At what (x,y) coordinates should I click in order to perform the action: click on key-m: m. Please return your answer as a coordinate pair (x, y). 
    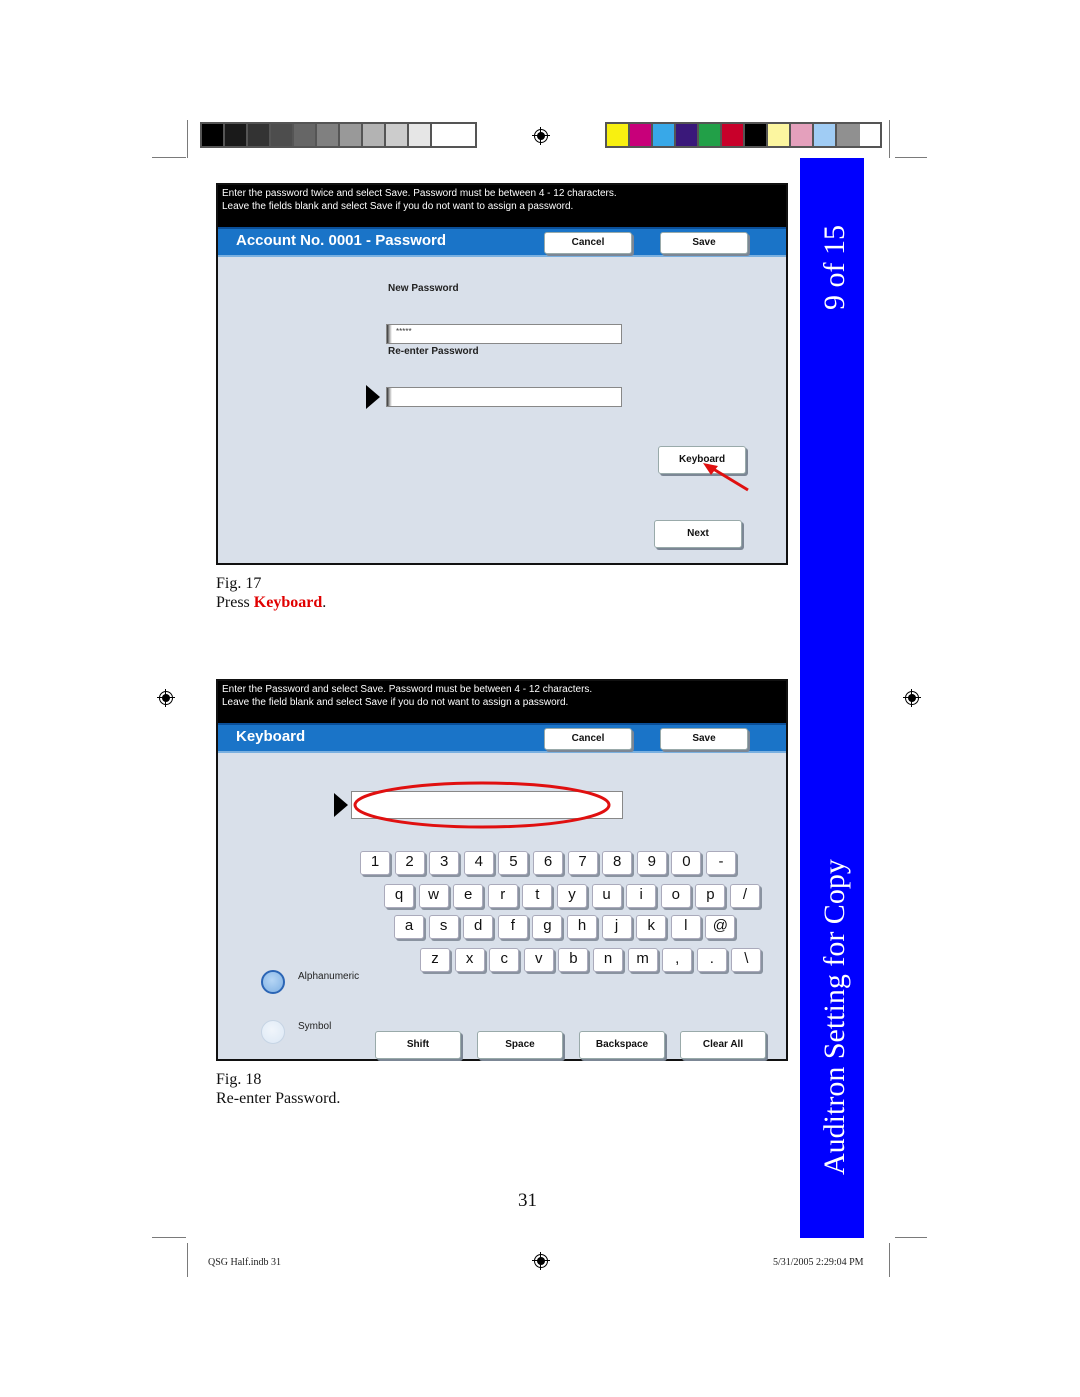
    Looking at the image, I should click on (642, 960).